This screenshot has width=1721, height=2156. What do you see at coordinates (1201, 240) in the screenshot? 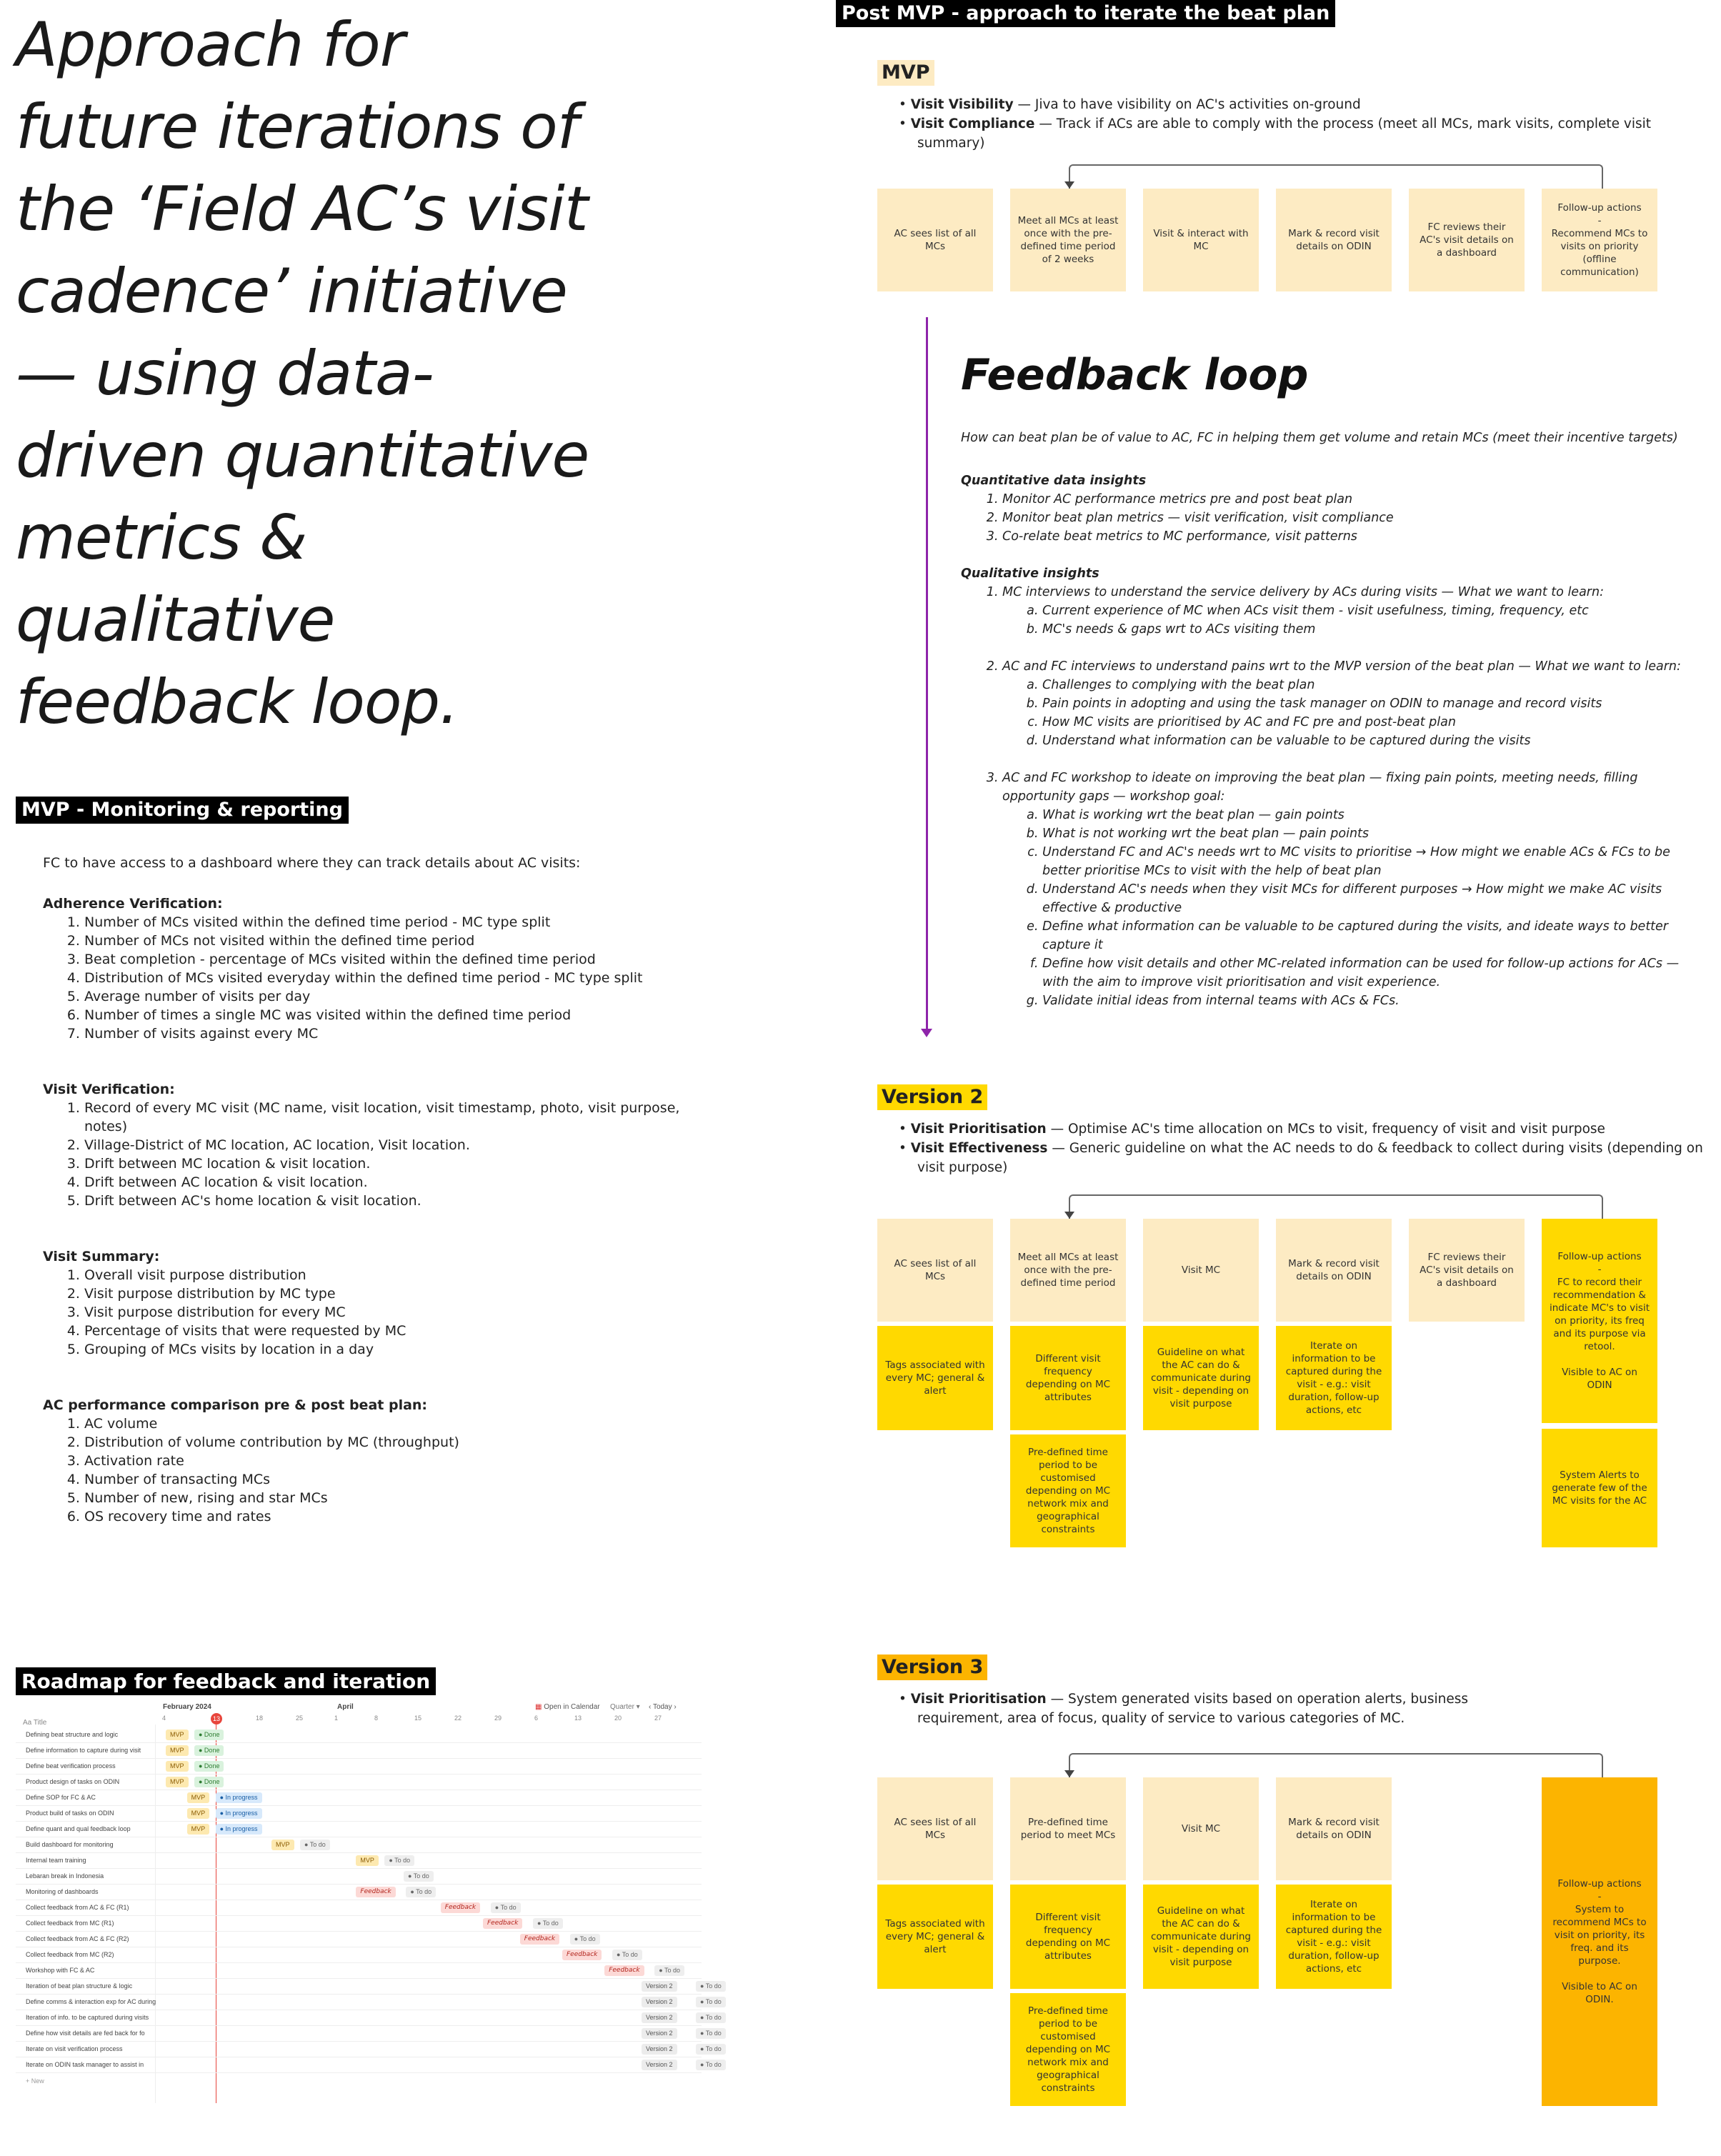
I see `sticky-note: Visit & interact with MC` at bounding box center [1201, 240].